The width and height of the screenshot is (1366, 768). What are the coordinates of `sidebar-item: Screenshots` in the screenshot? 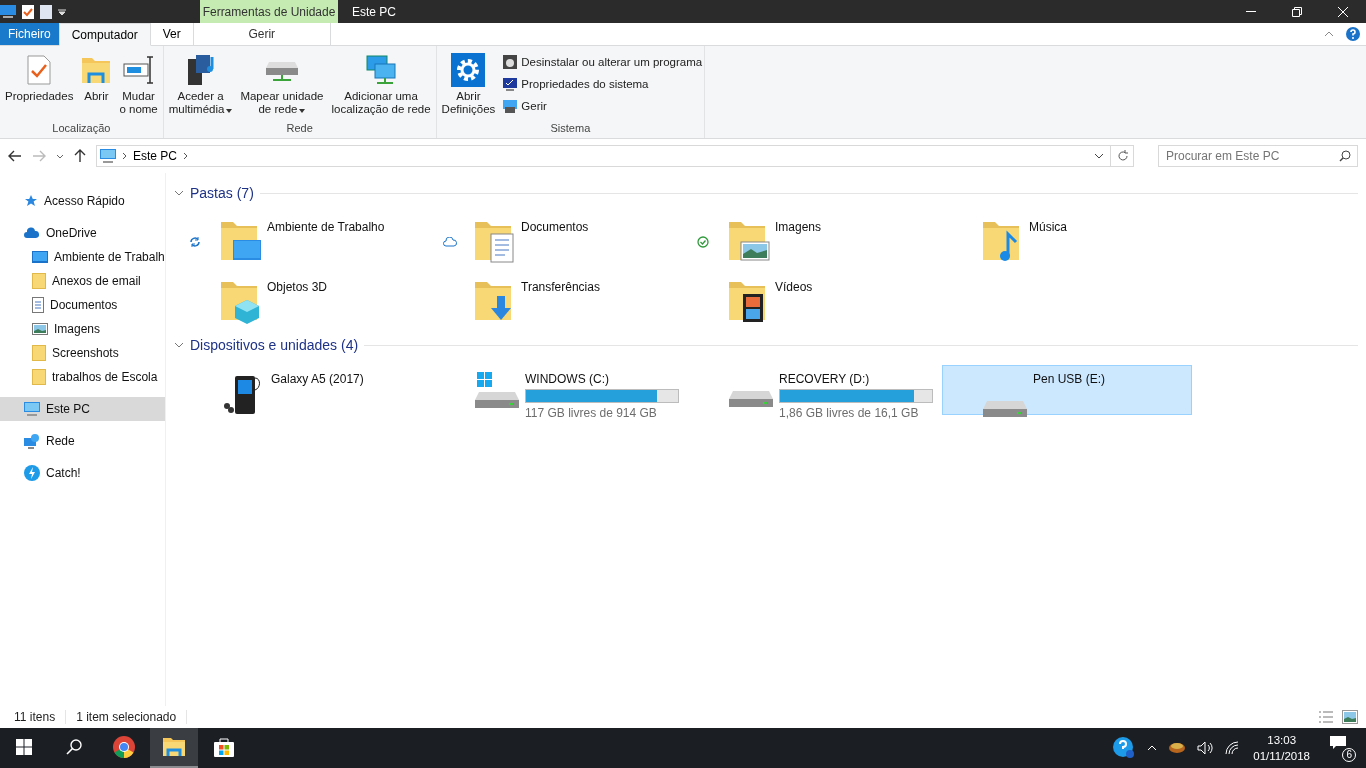 It's located at (82, 353).